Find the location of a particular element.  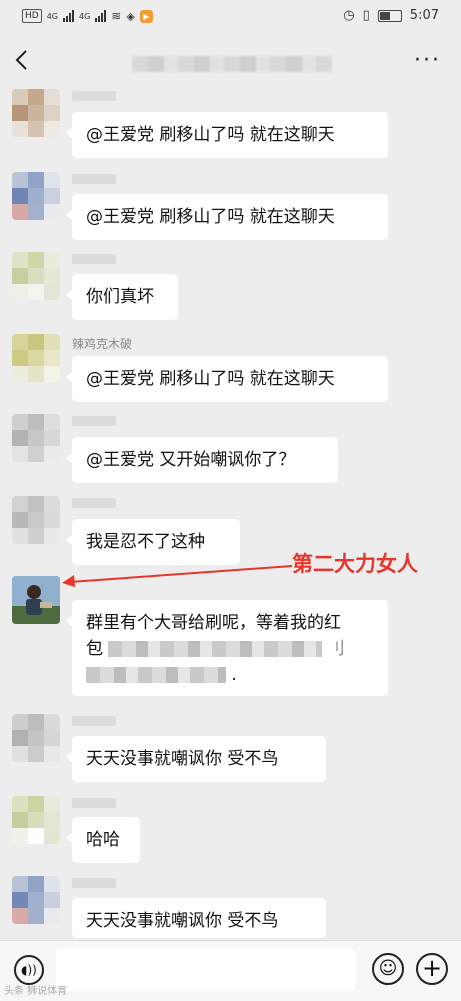

message-bubble: 群里有个大哥给刷呢，等着我的红 包 刂 . is located at coordinates (227, 648).